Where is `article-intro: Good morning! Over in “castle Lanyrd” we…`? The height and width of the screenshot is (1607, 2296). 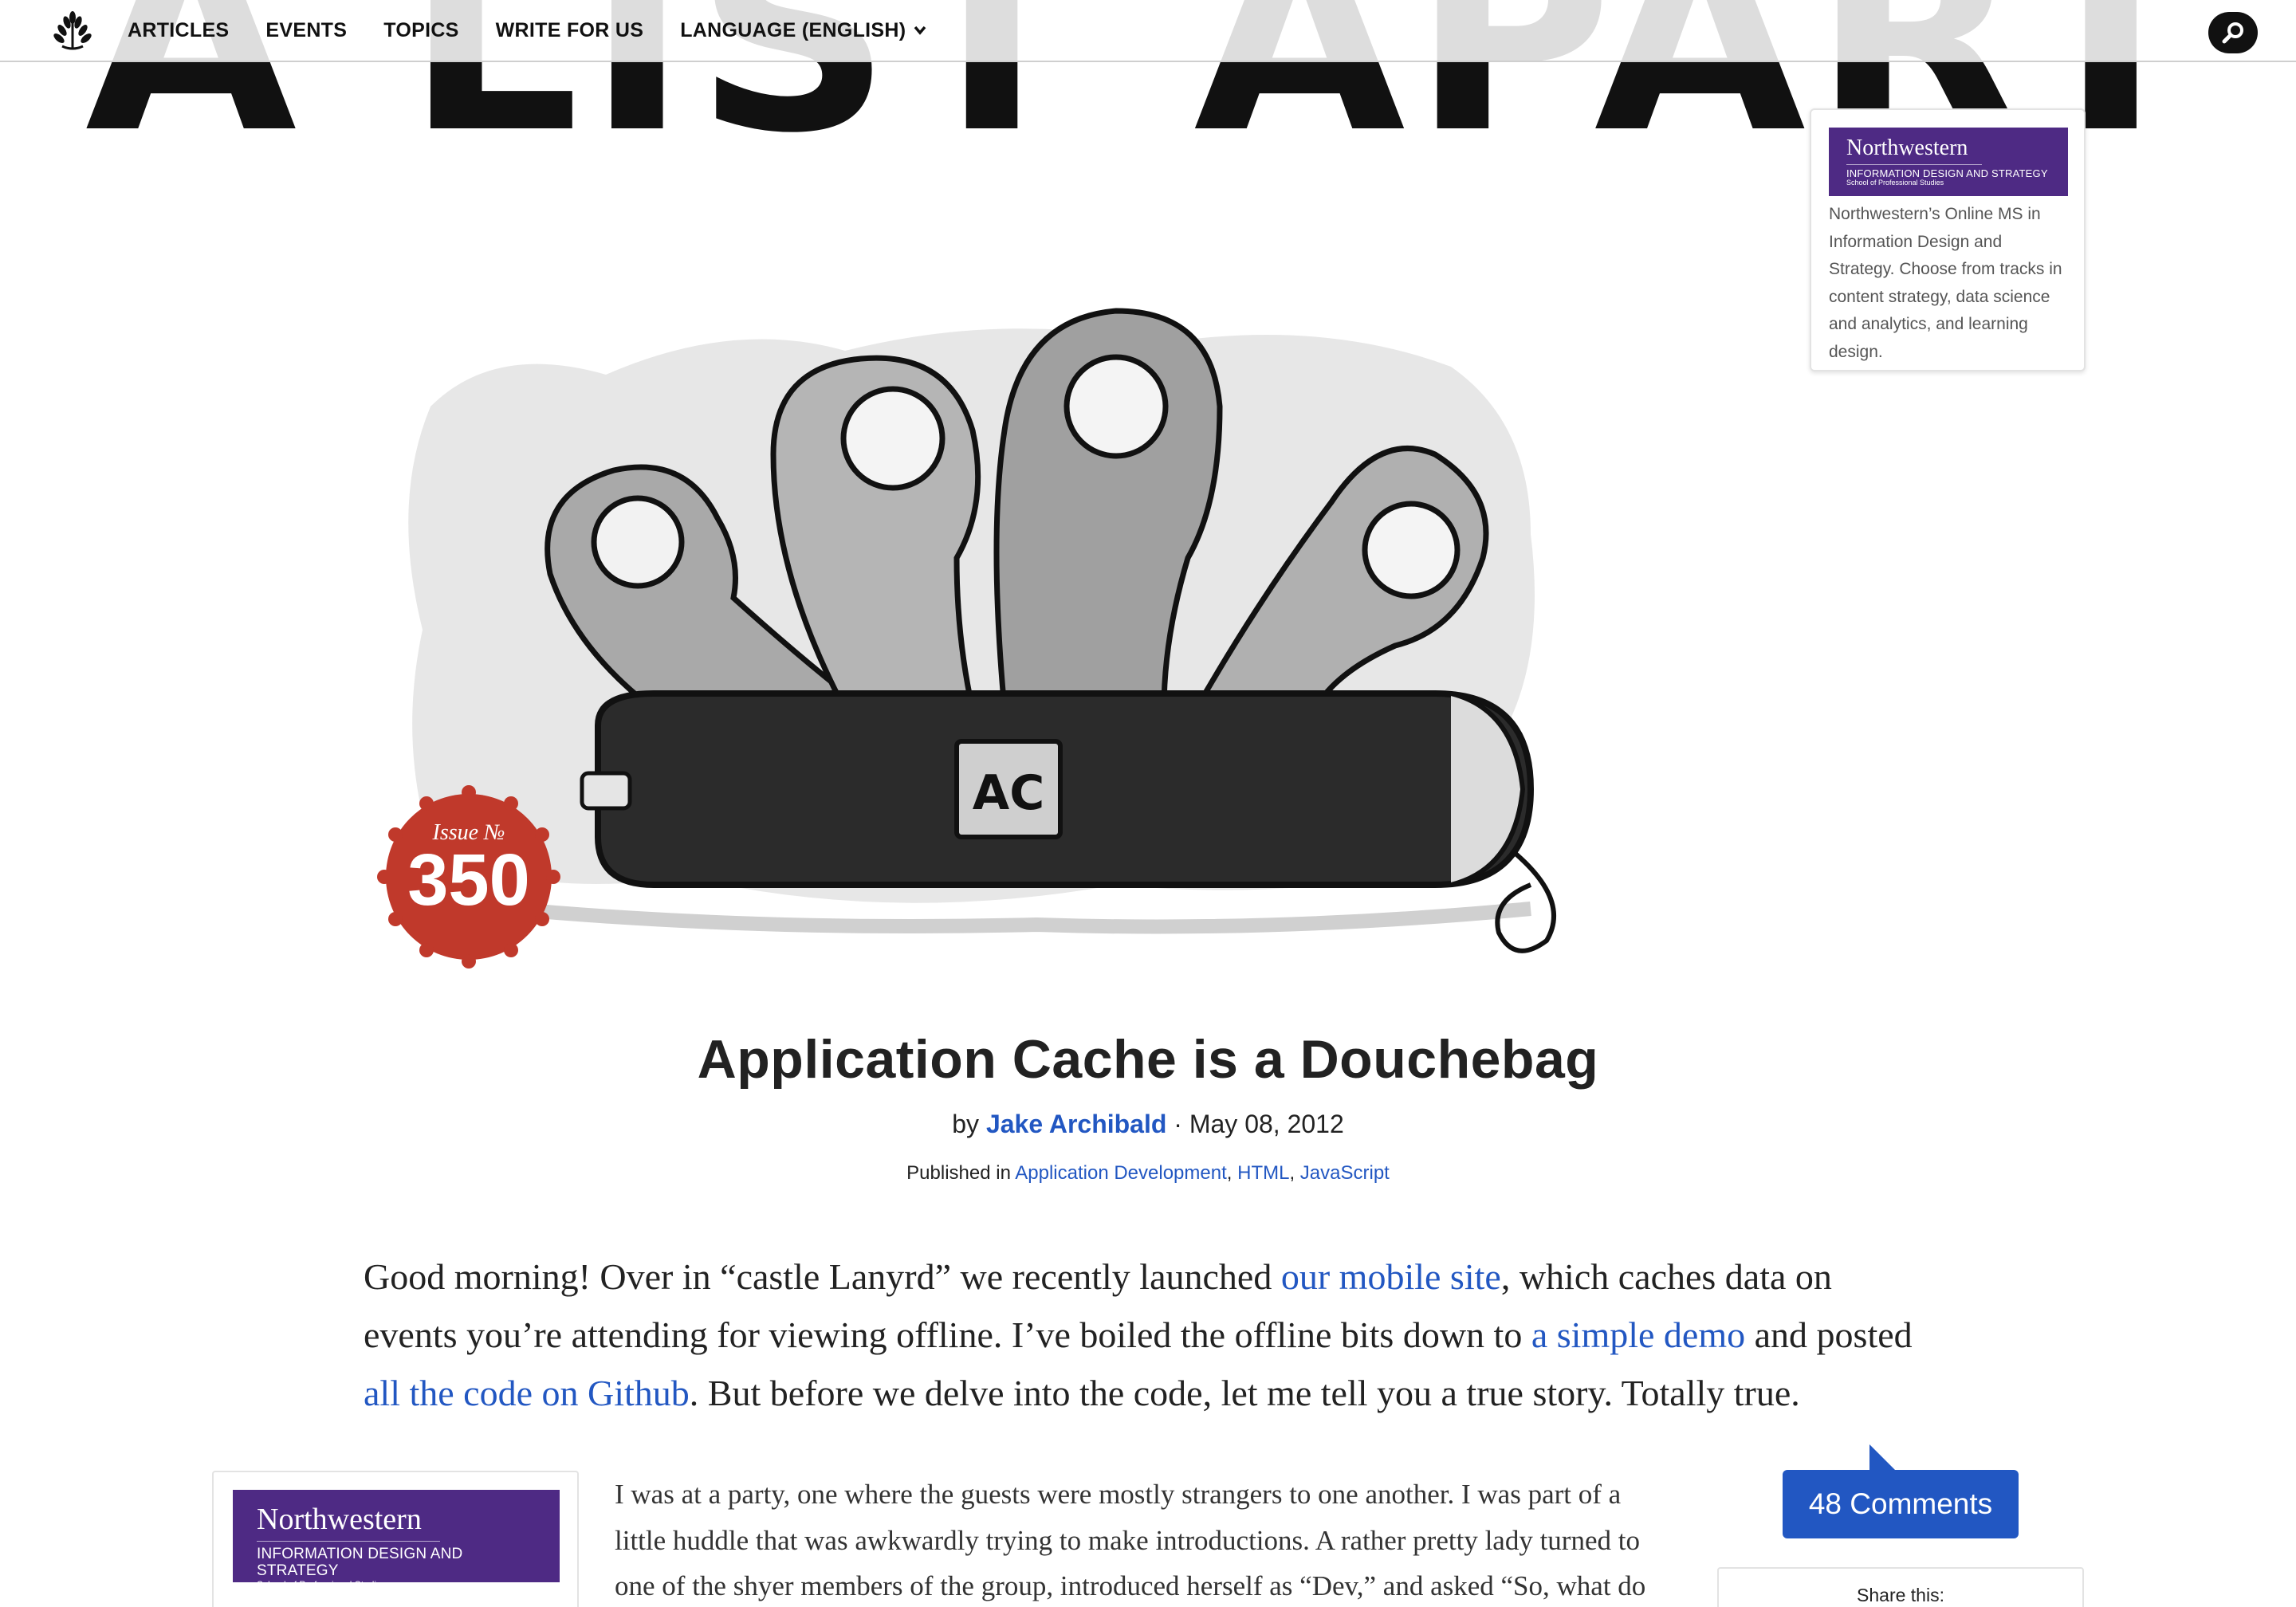 article-intro: Good morning! Over in “castle Lanyrd” we… is located at coordinates (1138, 1334).